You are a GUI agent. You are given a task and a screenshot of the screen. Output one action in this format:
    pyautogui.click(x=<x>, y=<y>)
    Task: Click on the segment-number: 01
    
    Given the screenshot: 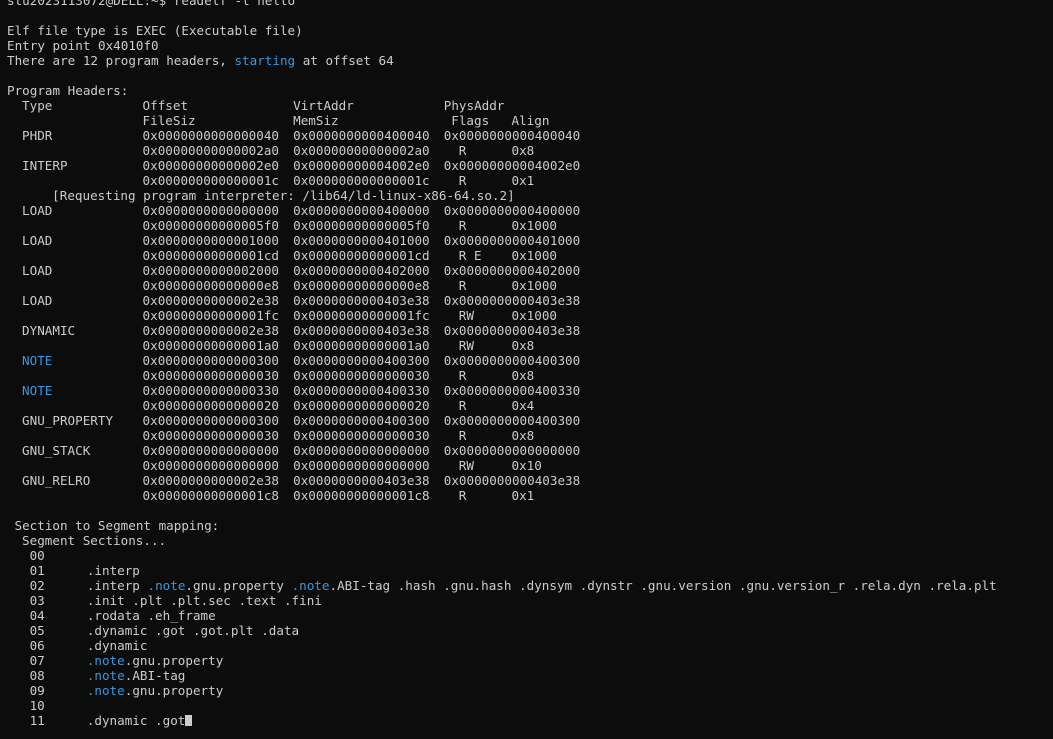 What is the action you would take?
    pyautogui.click(x=37, y=570)
    